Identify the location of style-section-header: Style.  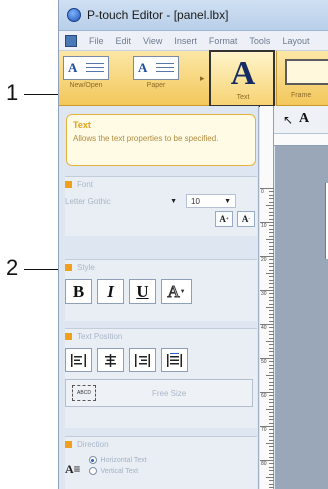
(161, 267).